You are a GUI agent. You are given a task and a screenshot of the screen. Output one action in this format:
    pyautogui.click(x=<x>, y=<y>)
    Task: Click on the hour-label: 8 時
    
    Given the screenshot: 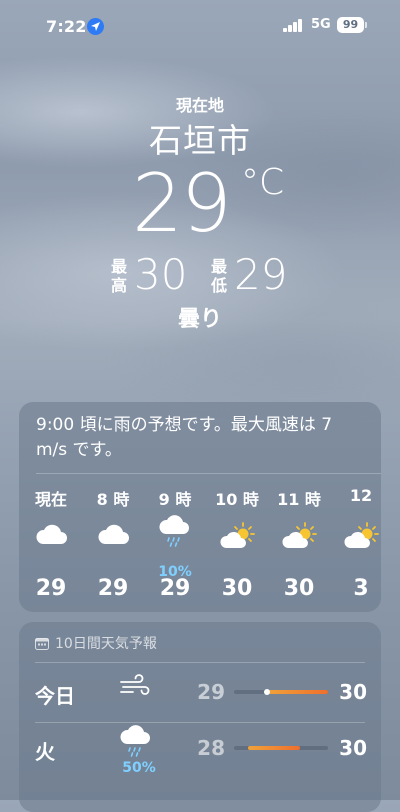 What is the action you would take?
    pyautogui.click(x=113, y=499)
    